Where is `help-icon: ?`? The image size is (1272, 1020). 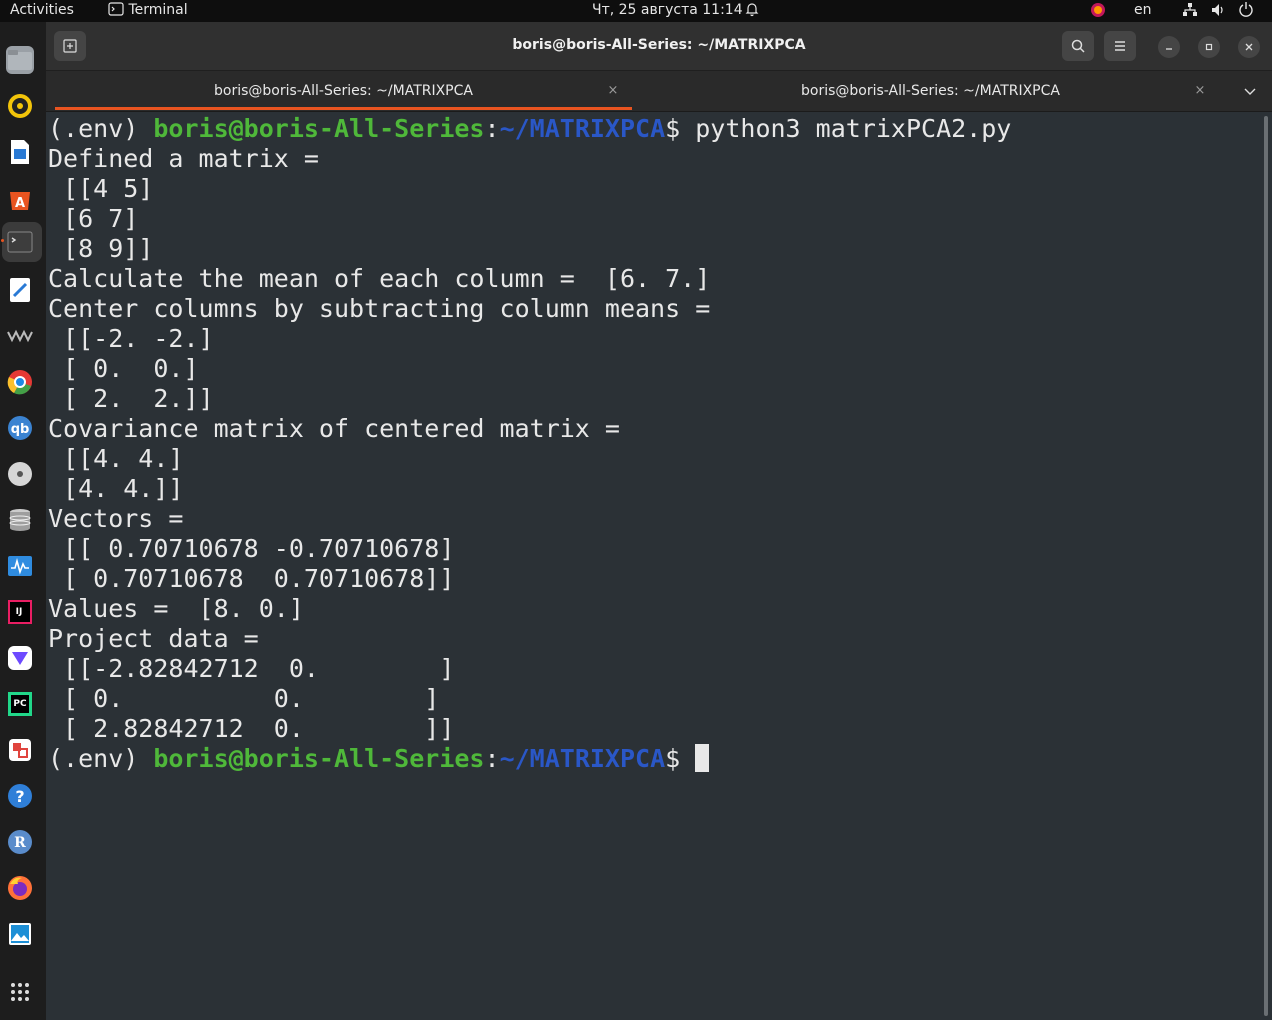
help-icon: ? is located at coordinates (20, 796).